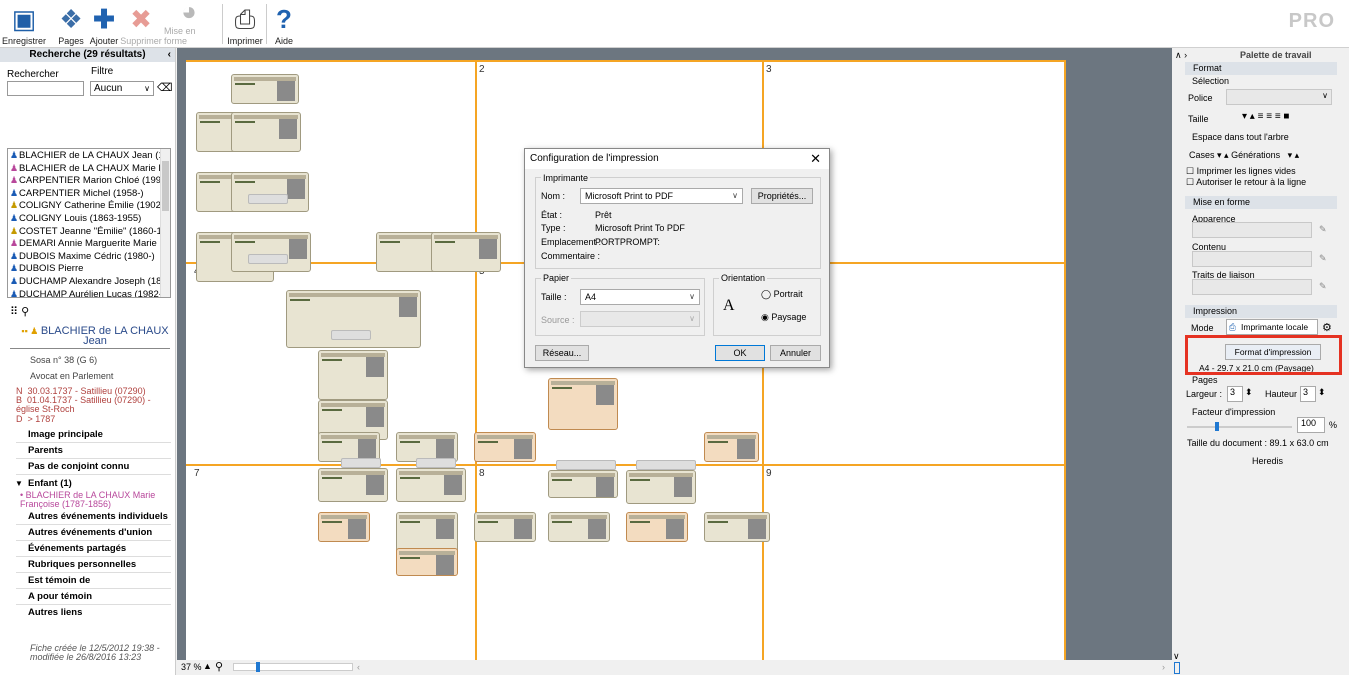  I want to click on person-list-item: ♟DUCHAMP Aurélien Lucas (1982-), so click(89, 292).